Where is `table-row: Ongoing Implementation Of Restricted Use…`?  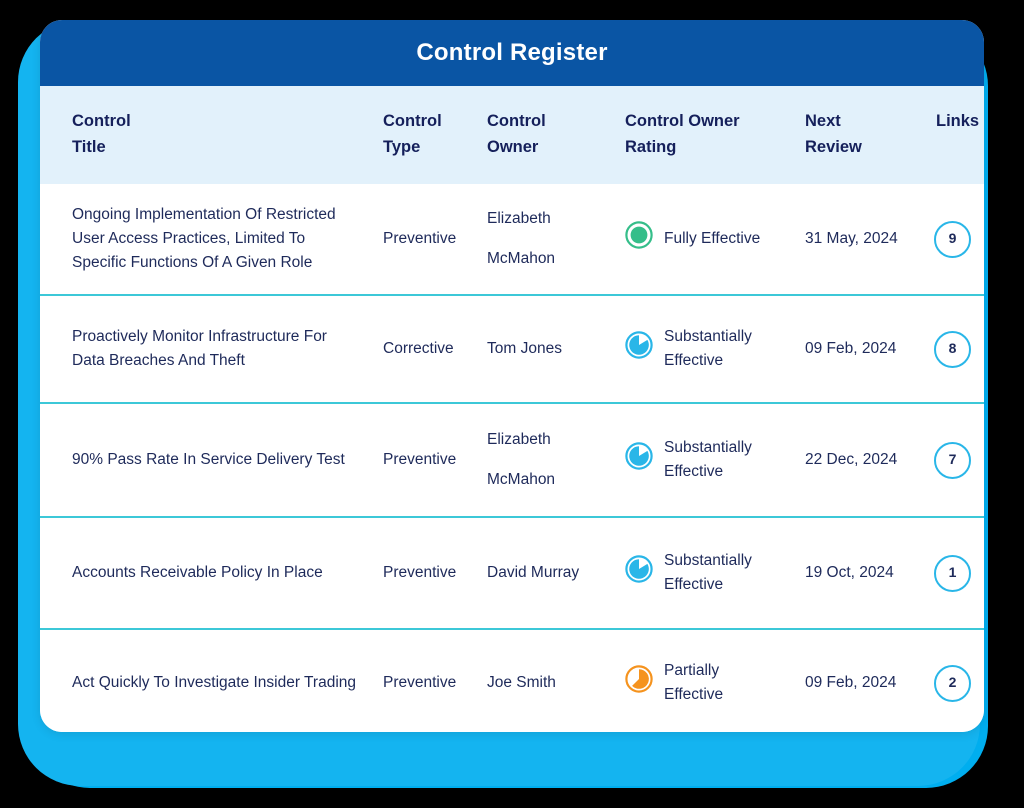 table-row: Ongoing Implementation Of Restricted Use… is located at coordinates (512, 240).